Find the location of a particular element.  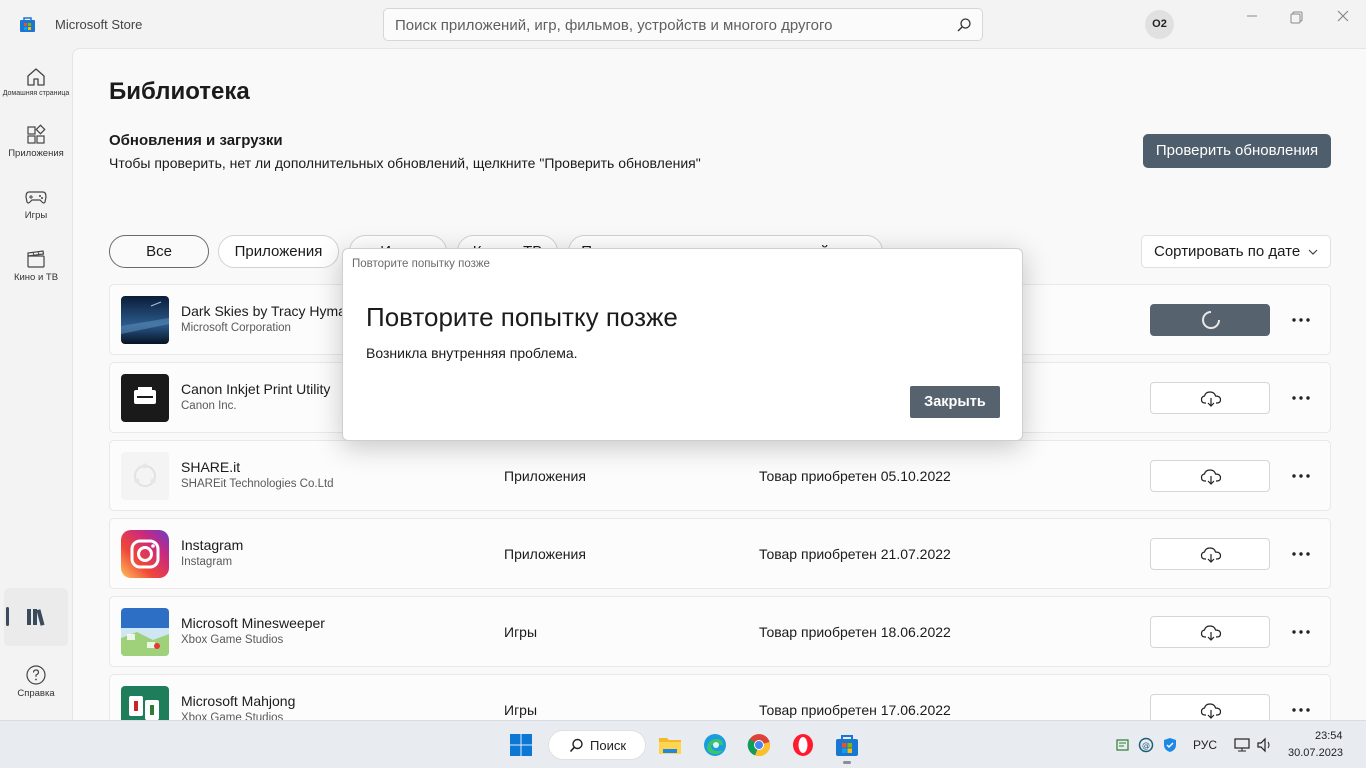

updating-button is located at coordinates (1210, 320).